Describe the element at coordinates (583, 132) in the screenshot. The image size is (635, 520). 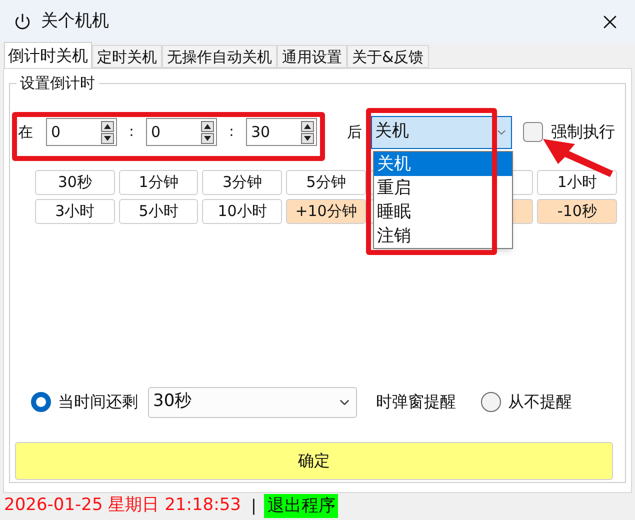
I see `checkbox-label: 强制执行` at that location.